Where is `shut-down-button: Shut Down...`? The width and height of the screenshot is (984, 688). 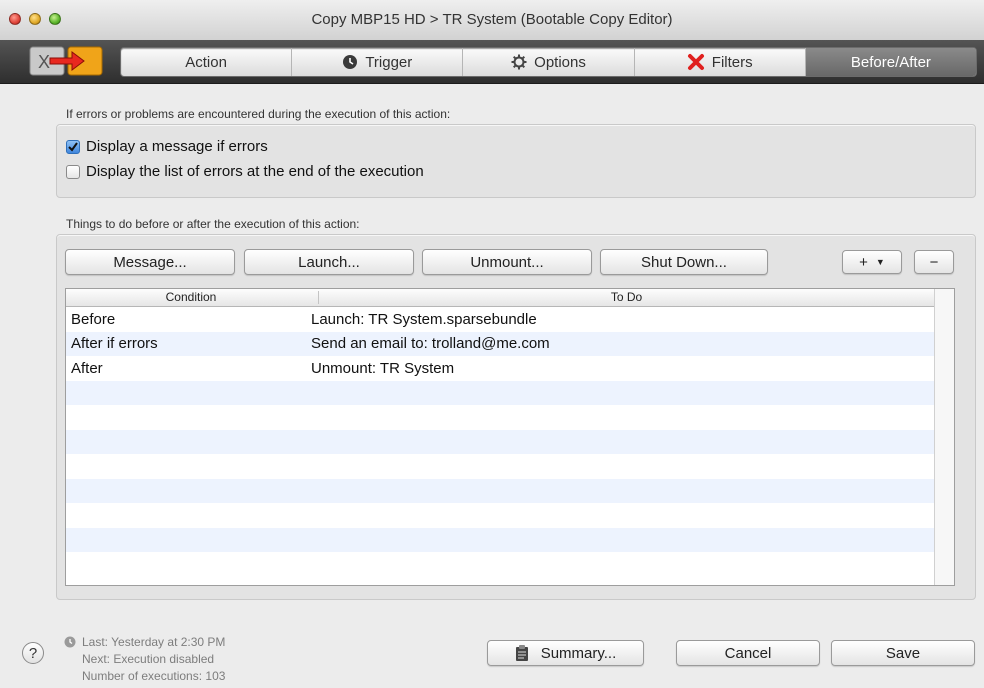 shut-down-button: Shut Down... is located at coordinates (684, 262).